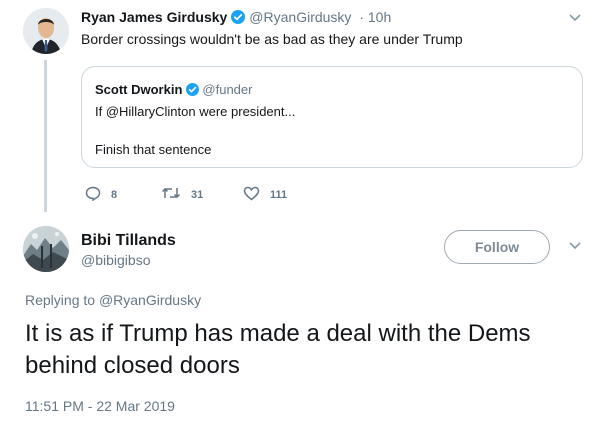  I want to click on parent-tweet-time: · 10h, so click(375, 17).